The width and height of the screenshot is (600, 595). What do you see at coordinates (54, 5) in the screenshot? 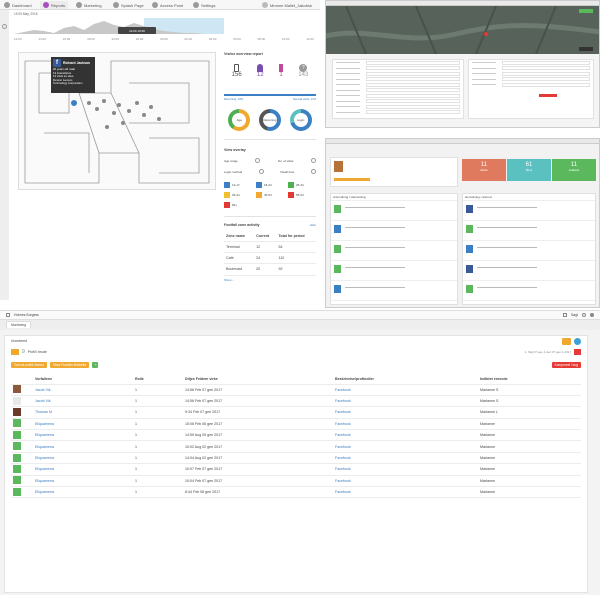
I see `nav-reports: Reports` at bounding box center [54, 5].